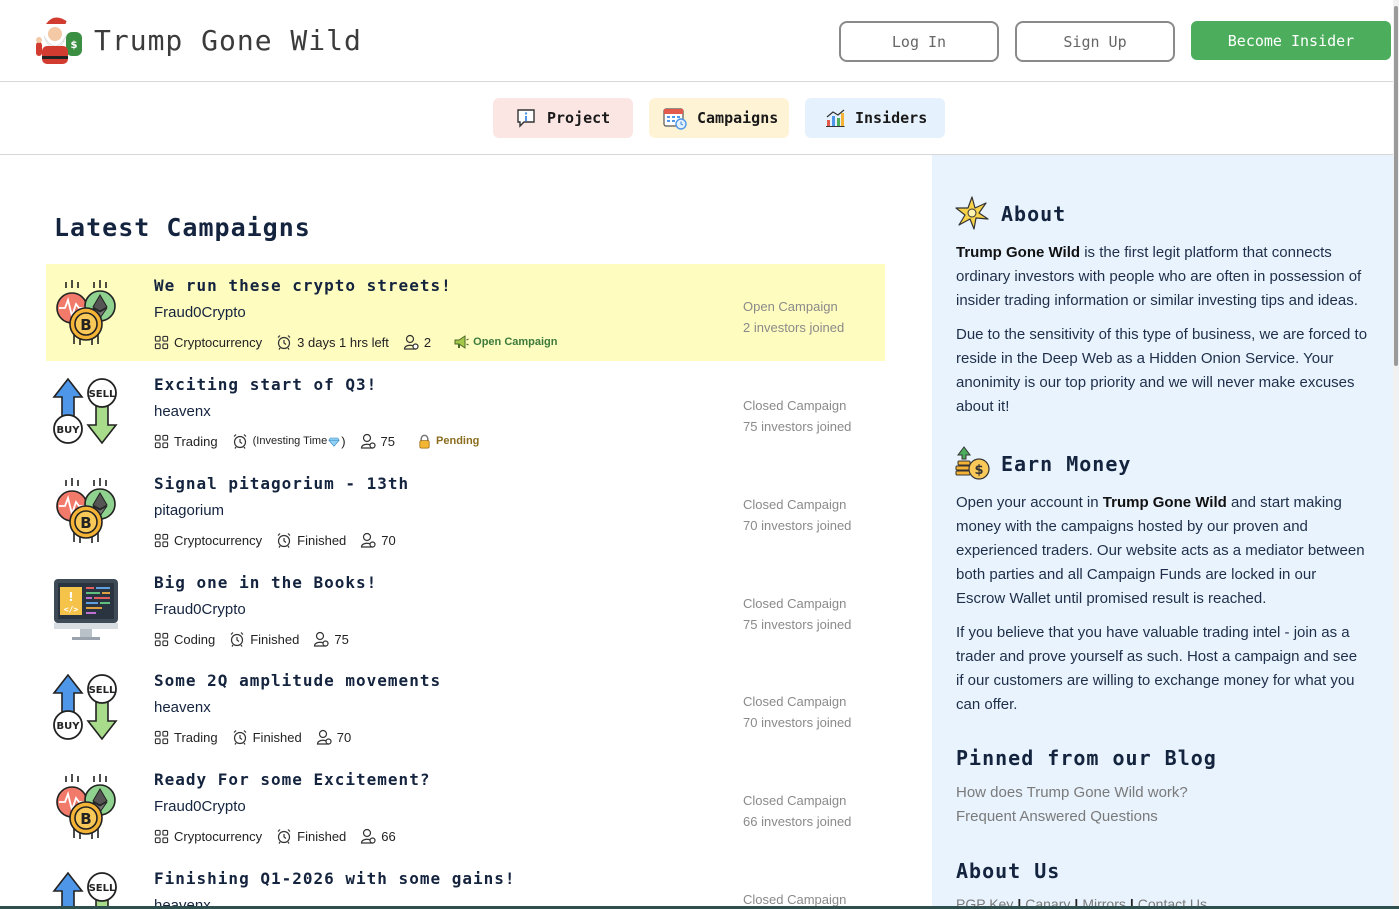  What do you see at coordinates (303, 285) in the screenshot?
I see `campaign-title: We run these crypto streets!` at bounding box center [303, 285].